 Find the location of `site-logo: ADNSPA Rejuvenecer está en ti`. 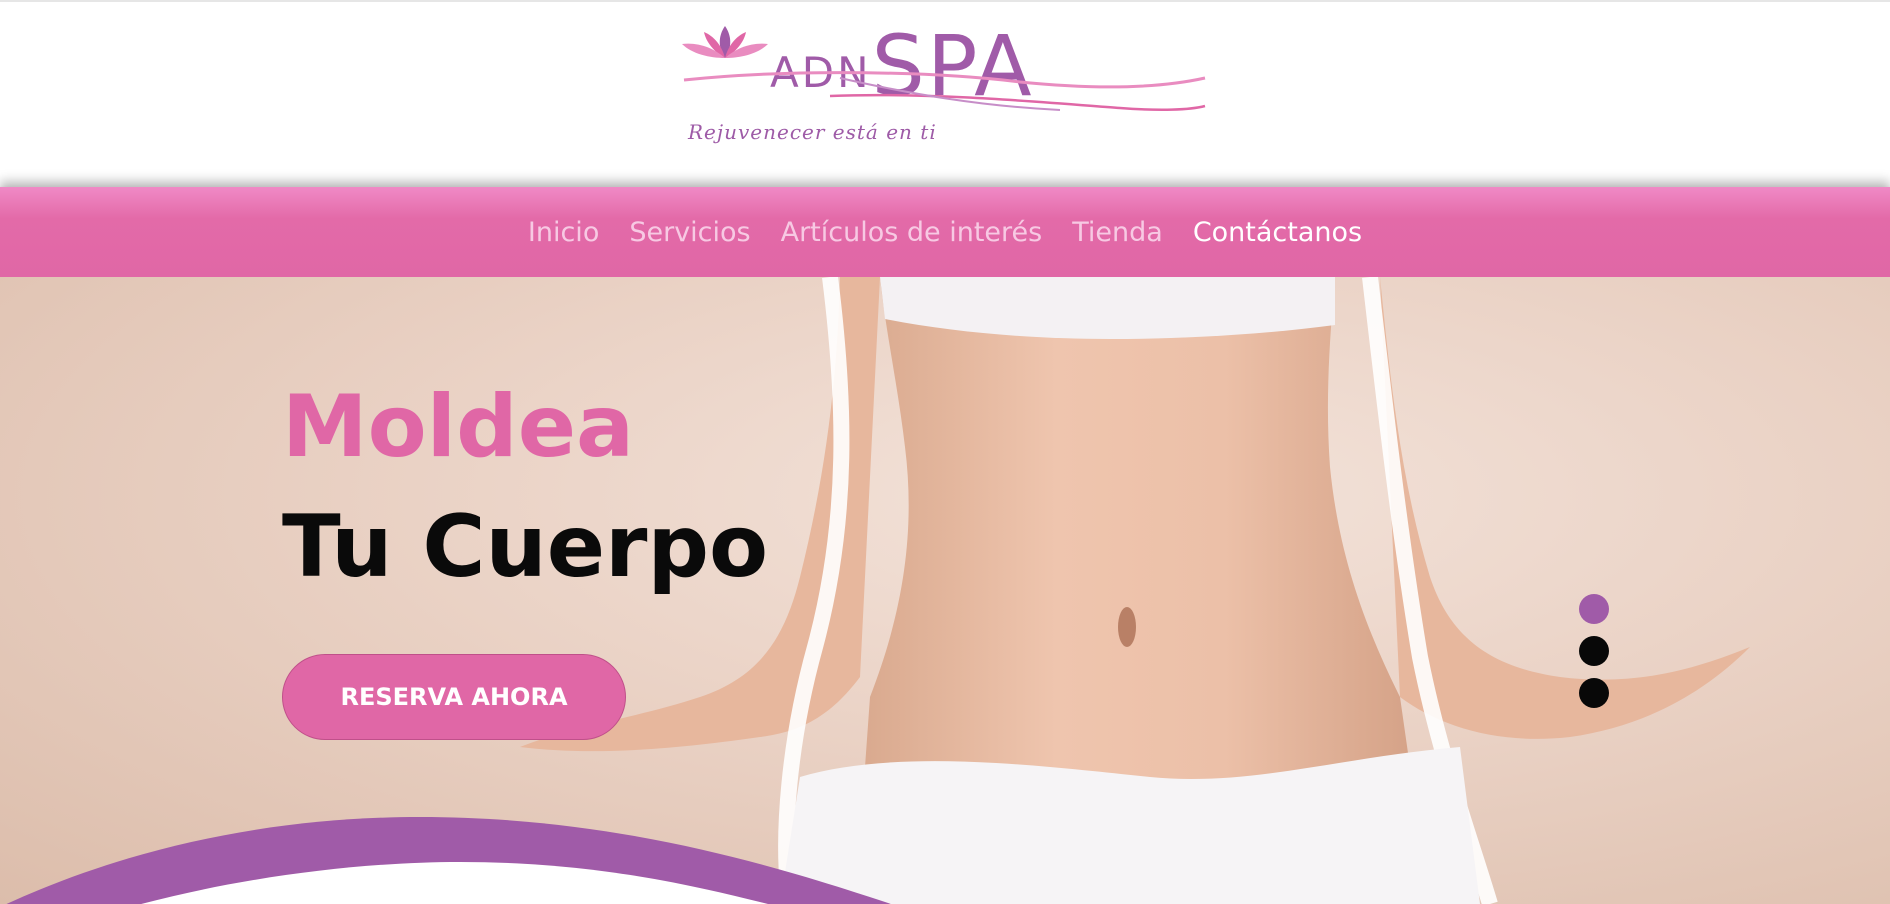

site-logo: ADNSPA Rejuvenecer está en ti is located at coordinates (945, 85).